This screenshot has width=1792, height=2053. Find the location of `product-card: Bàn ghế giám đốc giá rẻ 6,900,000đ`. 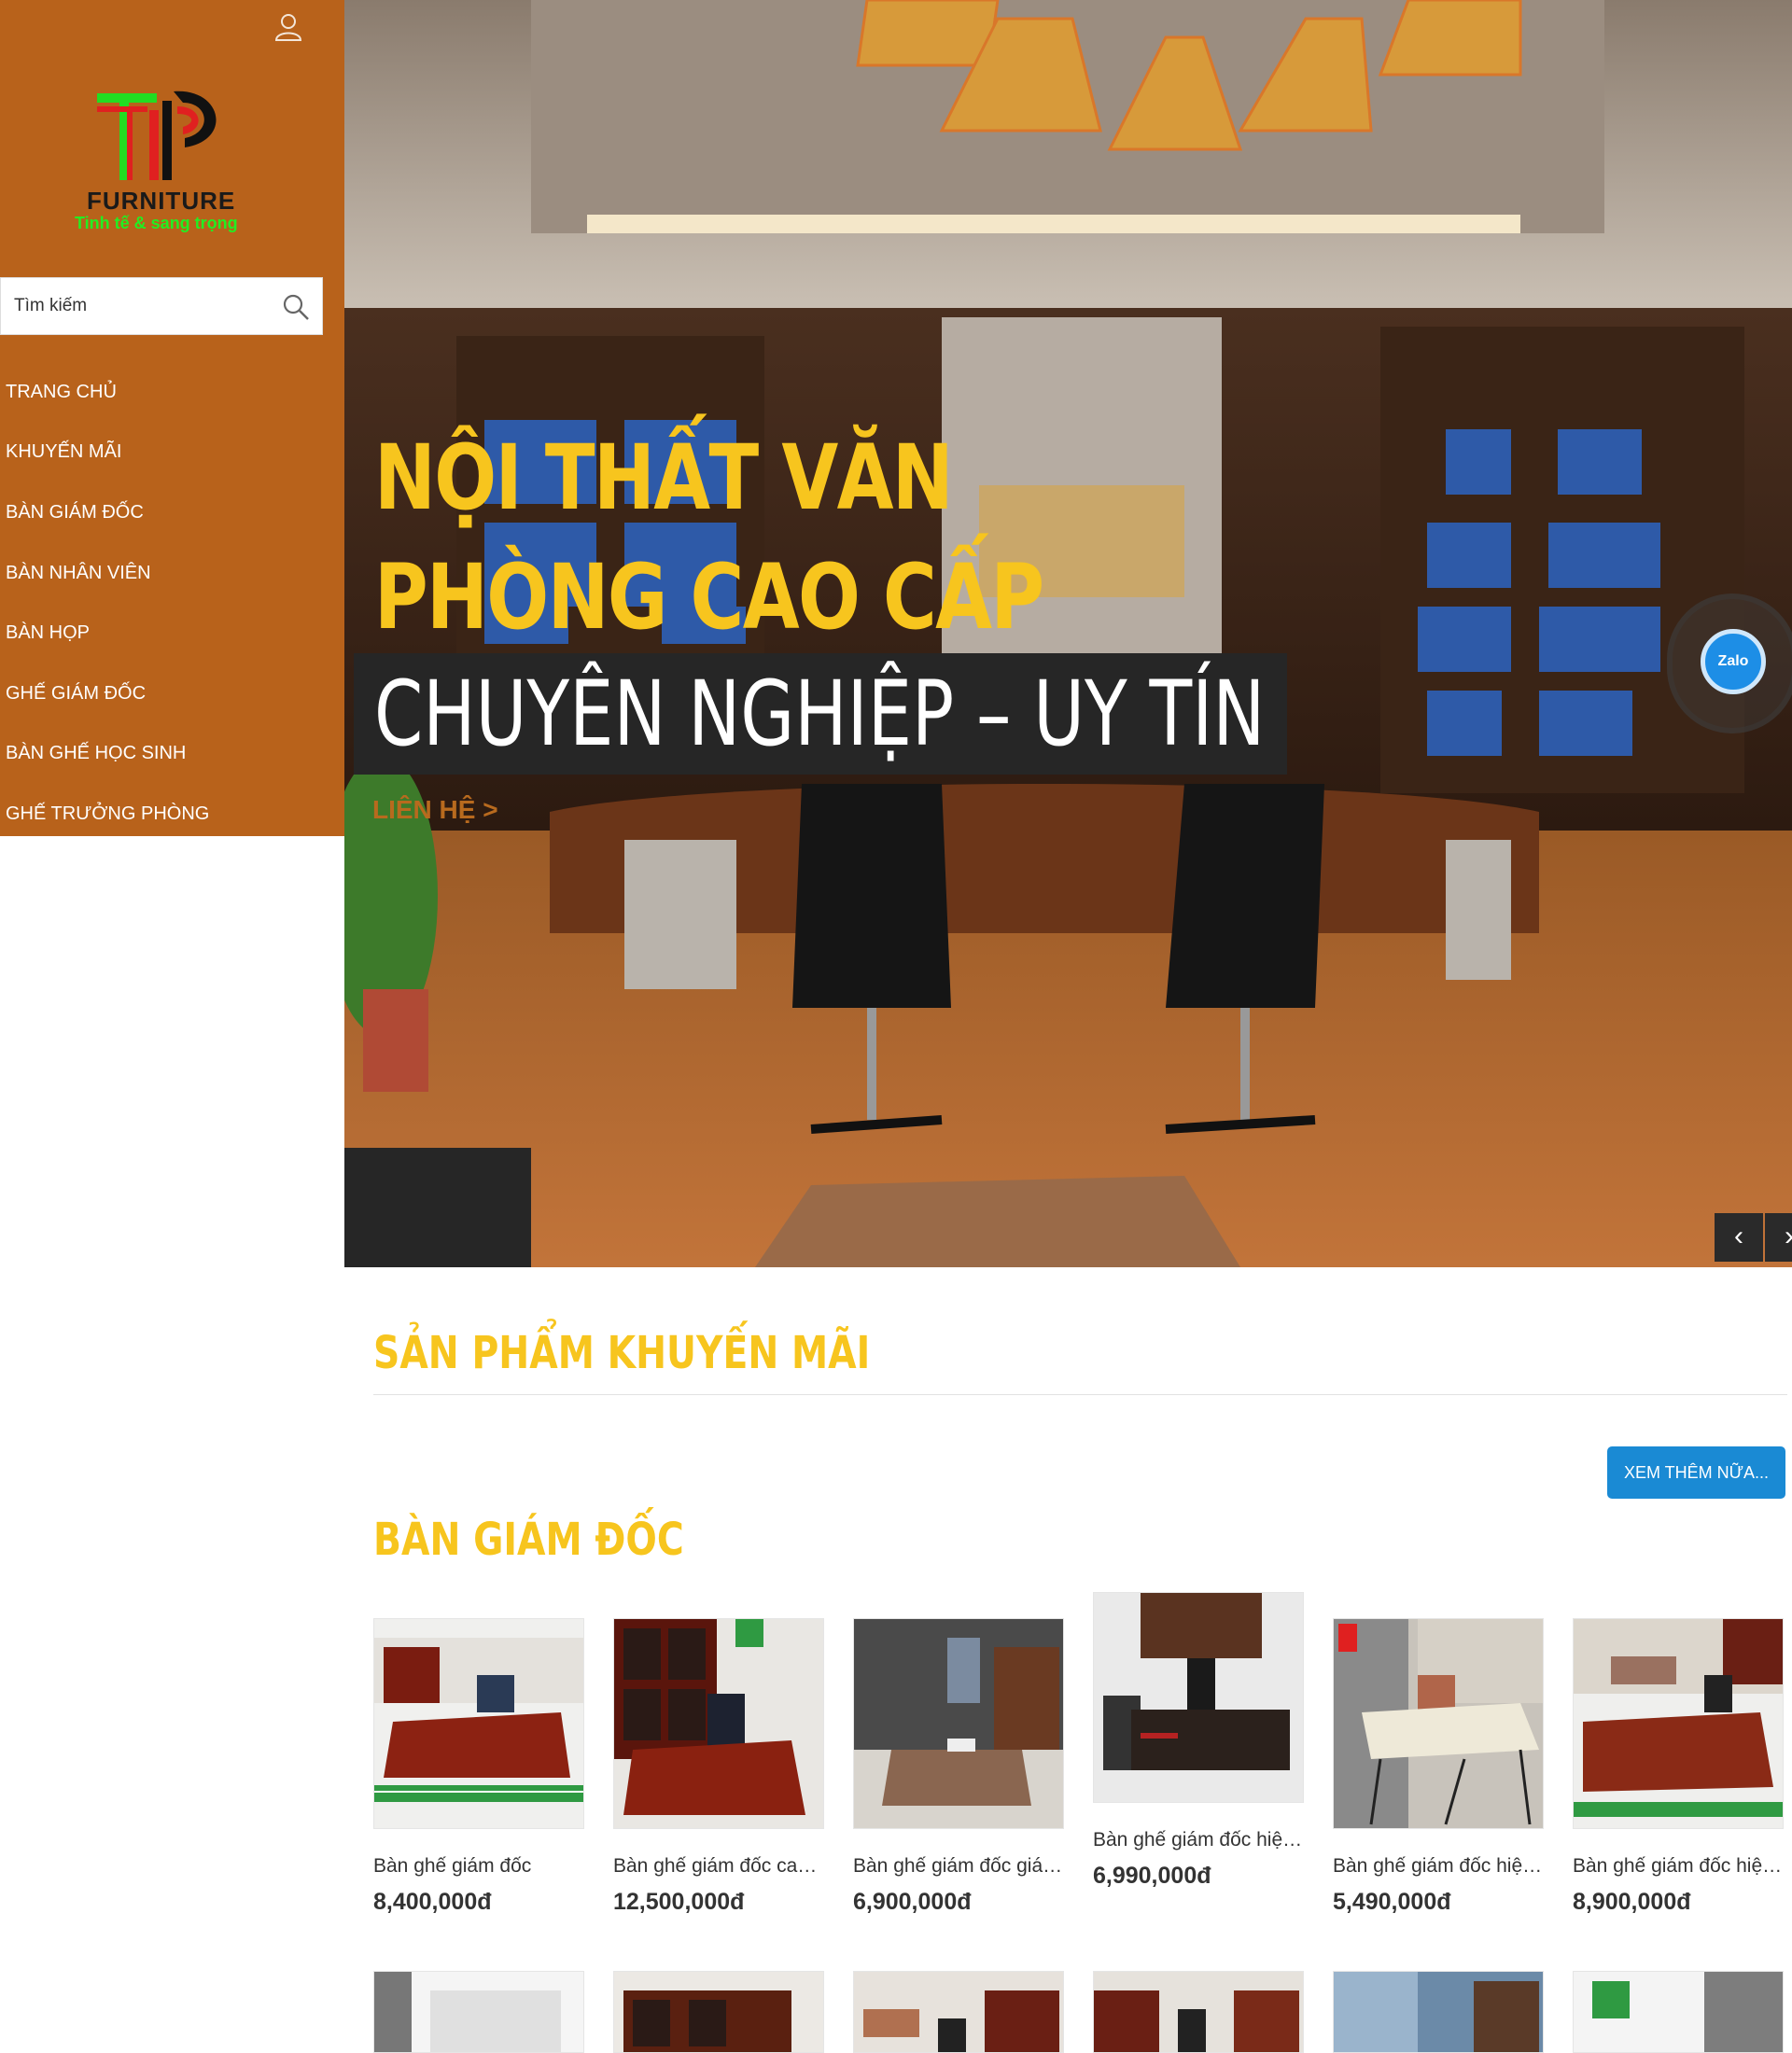

product-card: Bàn ghế giám đốc giá rẻ 6,900,000đ is located at coordinates (959, 1767).